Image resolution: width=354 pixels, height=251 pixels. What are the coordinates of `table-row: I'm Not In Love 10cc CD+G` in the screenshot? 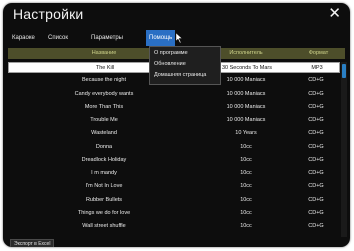 It's located at (174, 186).